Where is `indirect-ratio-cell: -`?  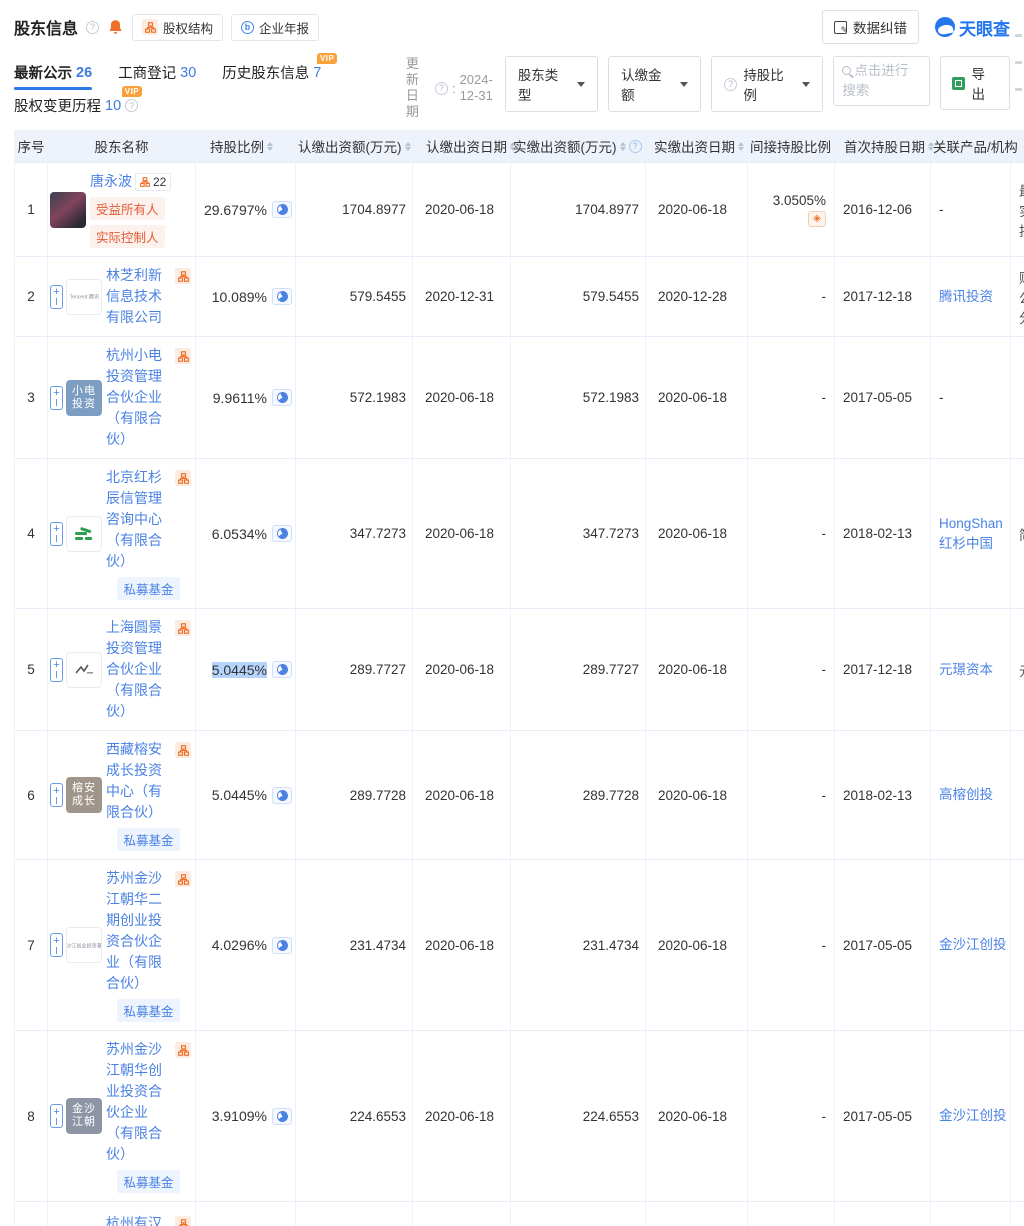 indirect-ratio-cell: - is located at coordinates (791, 945).